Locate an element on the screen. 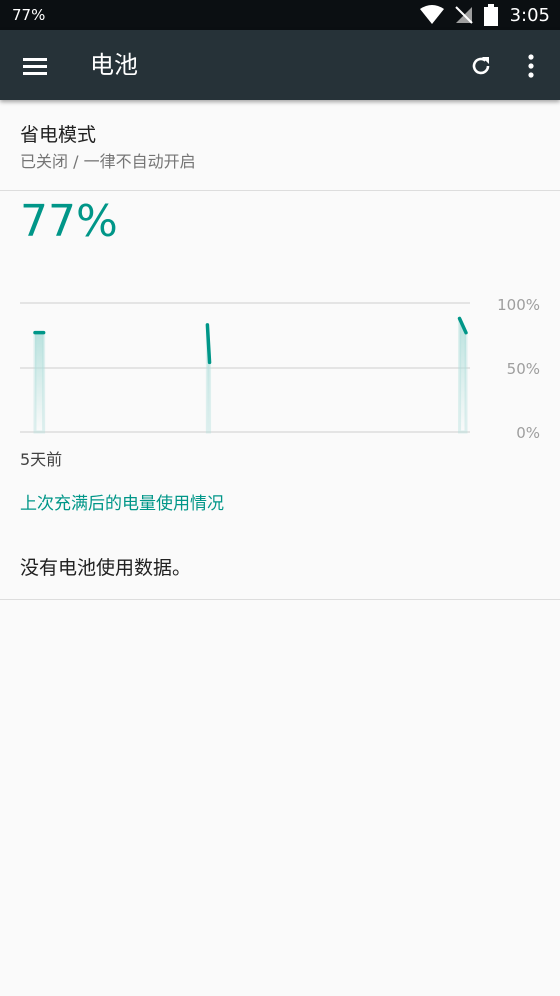  menu-button is located at coordinates (35, 66).